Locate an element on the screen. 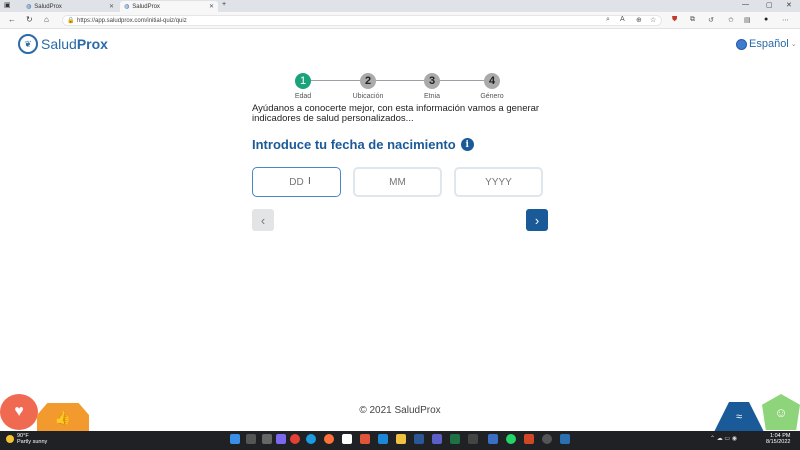  teams-icon is located at coordinates (437, 439).